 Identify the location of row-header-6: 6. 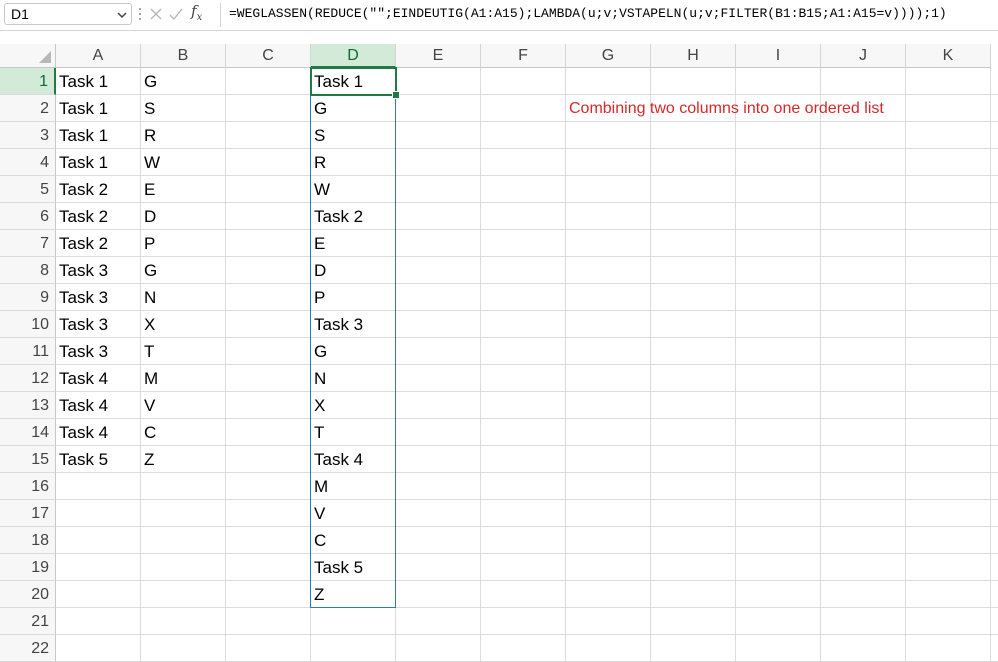
(28, 216).